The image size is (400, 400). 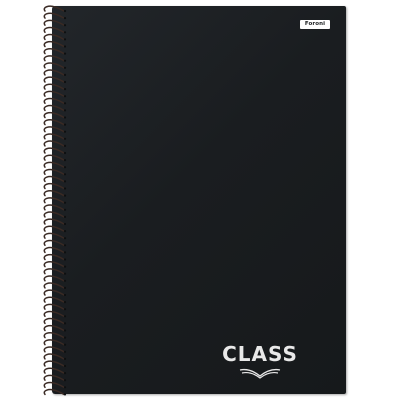 What do you see at coordinates (315, 24) in the screenshot?
I see `brand-logo: Foroni` at bounding box center [315, 24].